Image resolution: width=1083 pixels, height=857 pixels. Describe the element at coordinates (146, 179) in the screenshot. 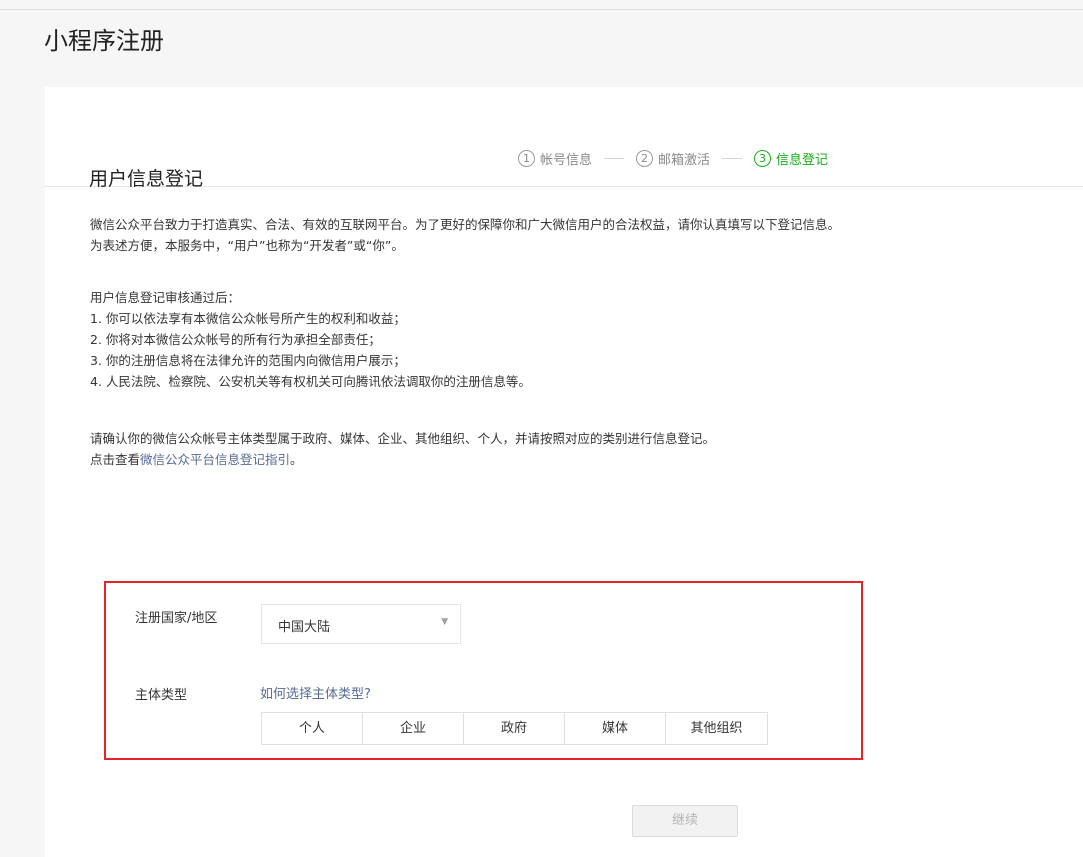

I see `section-title: 用户信息登记` at that location.